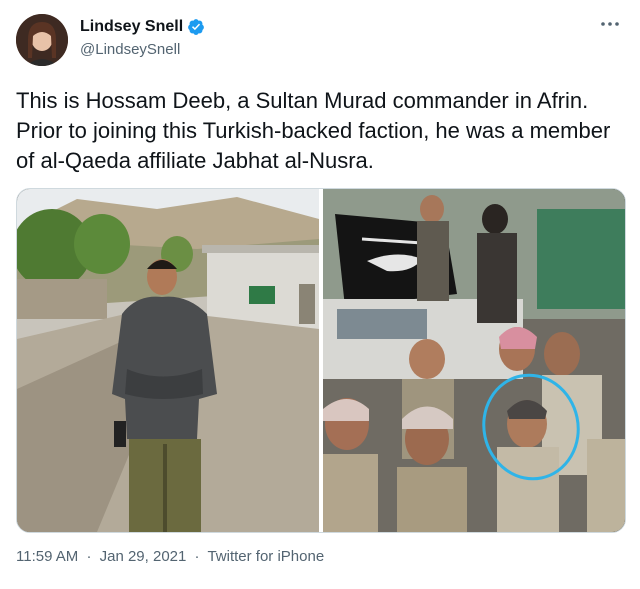  Describe the element at coordinates (610, 24) in the screenshot. I see `more-options-icon` at that location.